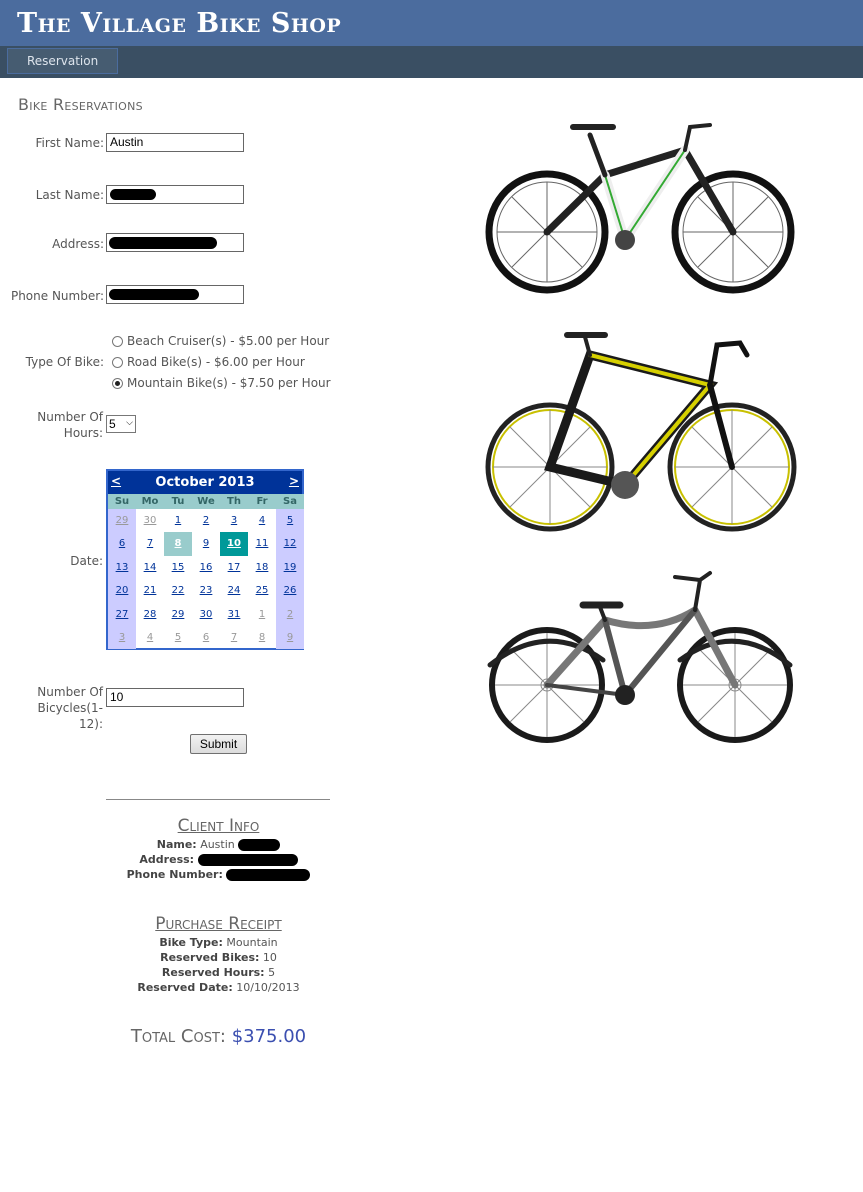  I want to click on client-phone-label: Phone Number:, so click(174, 874).